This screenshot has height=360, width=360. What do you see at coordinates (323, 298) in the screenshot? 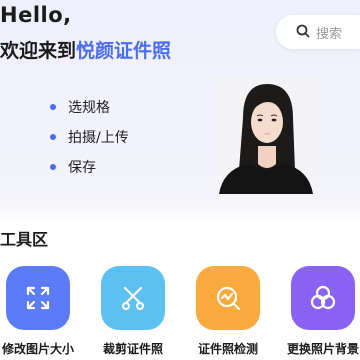
I see `background-icon` at bounding box center [323, 298].